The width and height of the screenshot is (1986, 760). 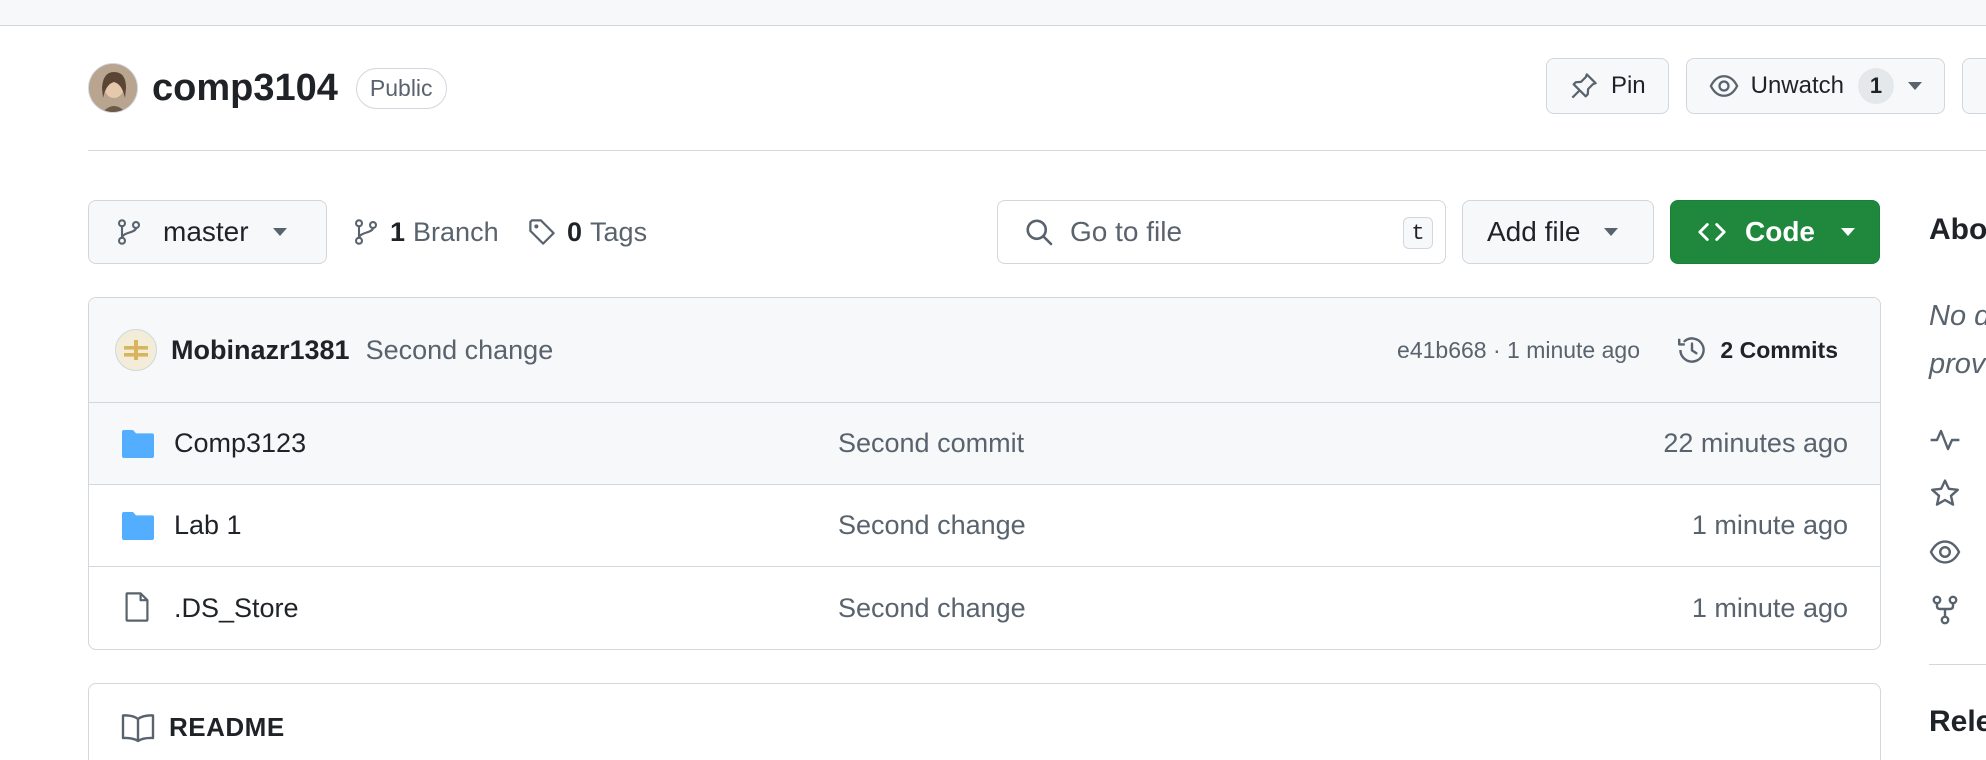 I want to click on search-icon, so click(x=1039, y=232).